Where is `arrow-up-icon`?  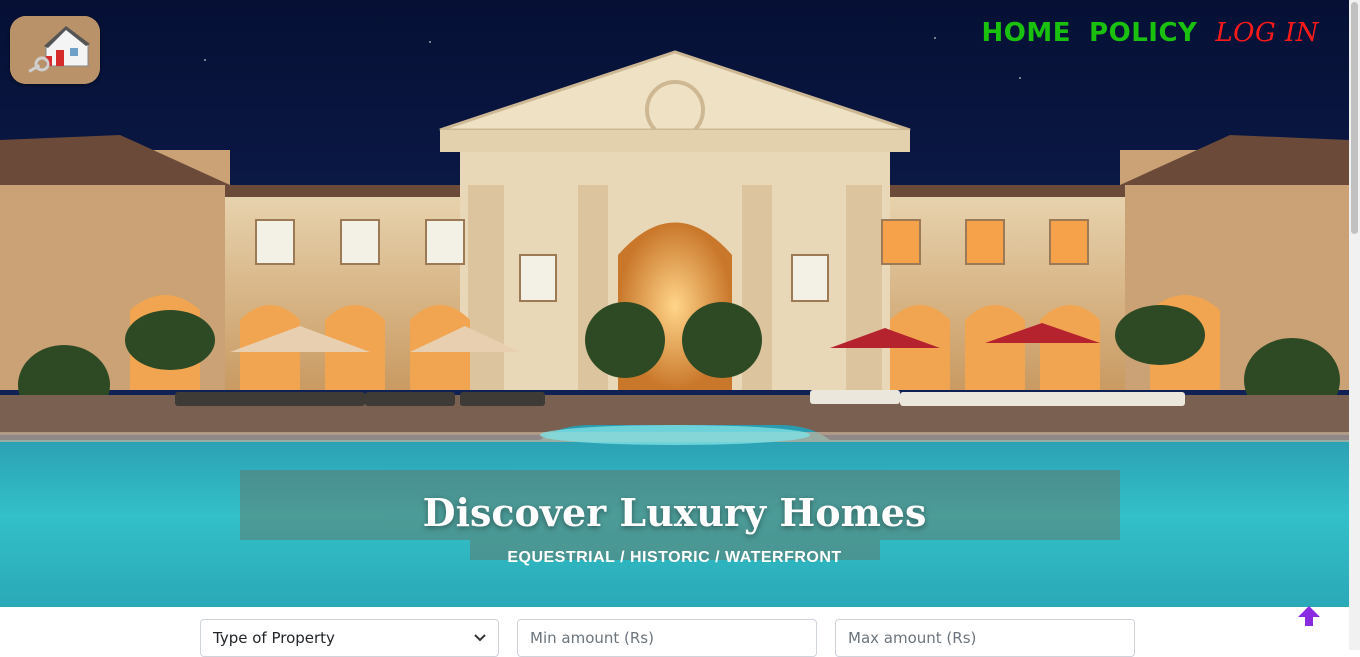 arrow-up-icon is located at coordinates (1309, 616).